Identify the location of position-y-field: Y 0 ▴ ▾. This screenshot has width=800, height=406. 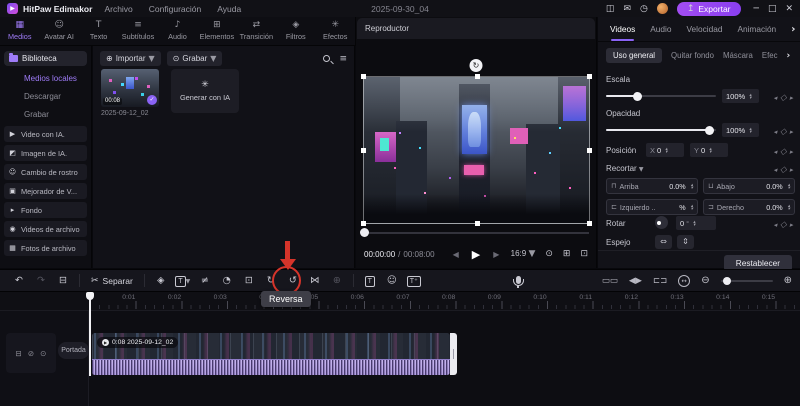
(709, 150).